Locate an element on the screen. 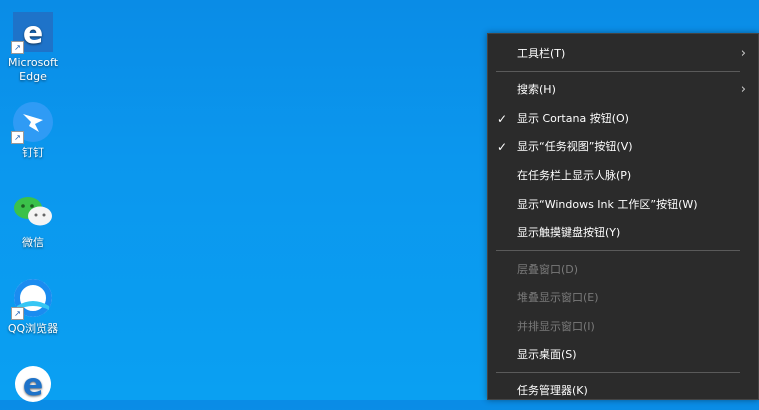 The image size is (759, 410). menu-item-label: 任务管理器(K) is located at coordinates (552, 390).